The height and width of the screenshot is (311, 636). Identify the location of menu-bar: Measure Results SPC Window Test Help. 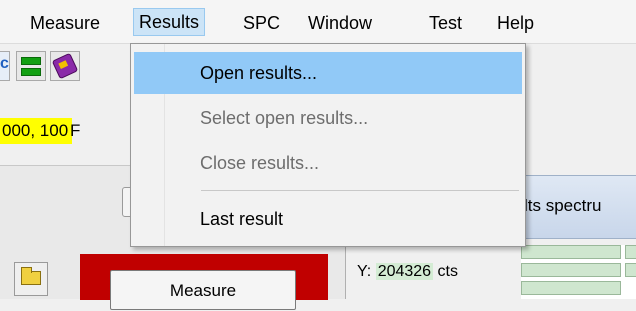
(318, 22).